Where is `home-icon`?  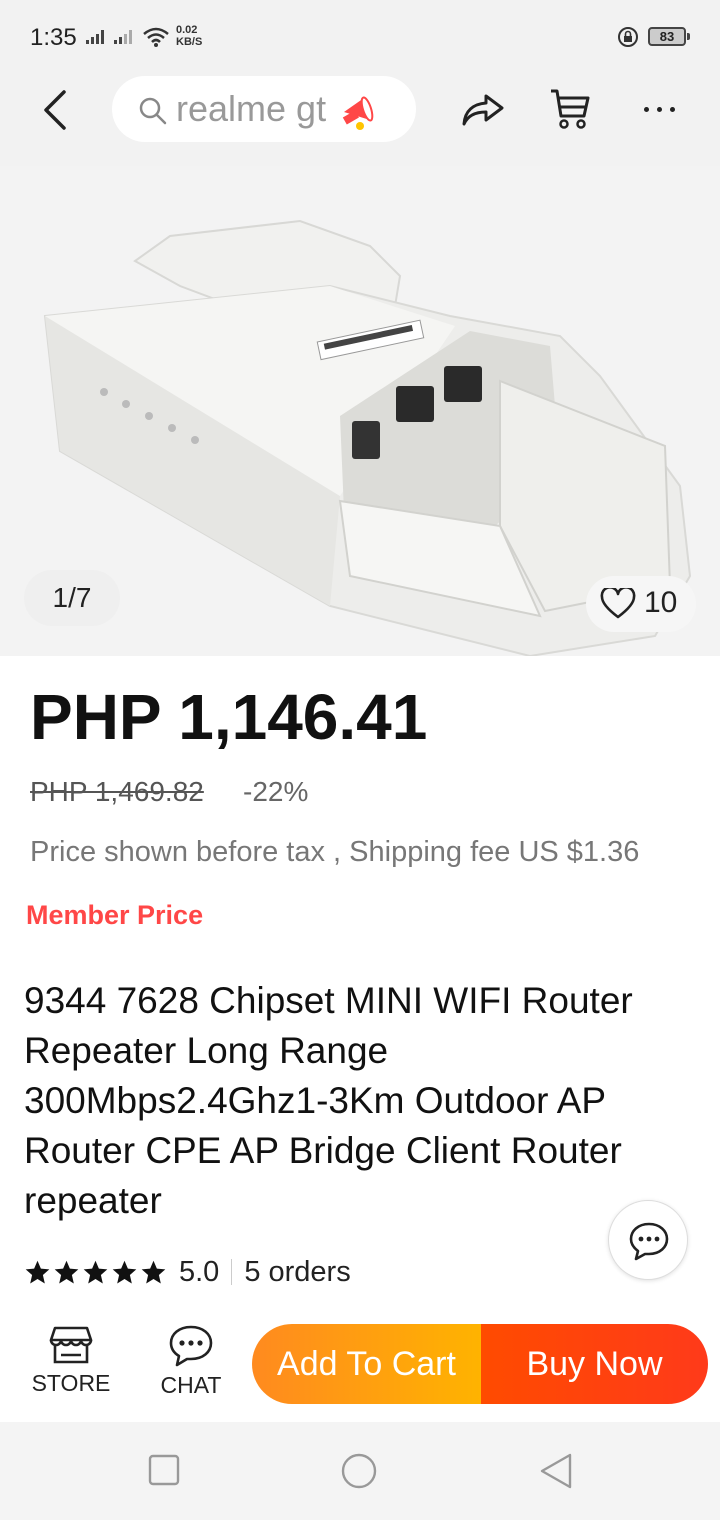 home-icon is located at coordinates (359, 1471).